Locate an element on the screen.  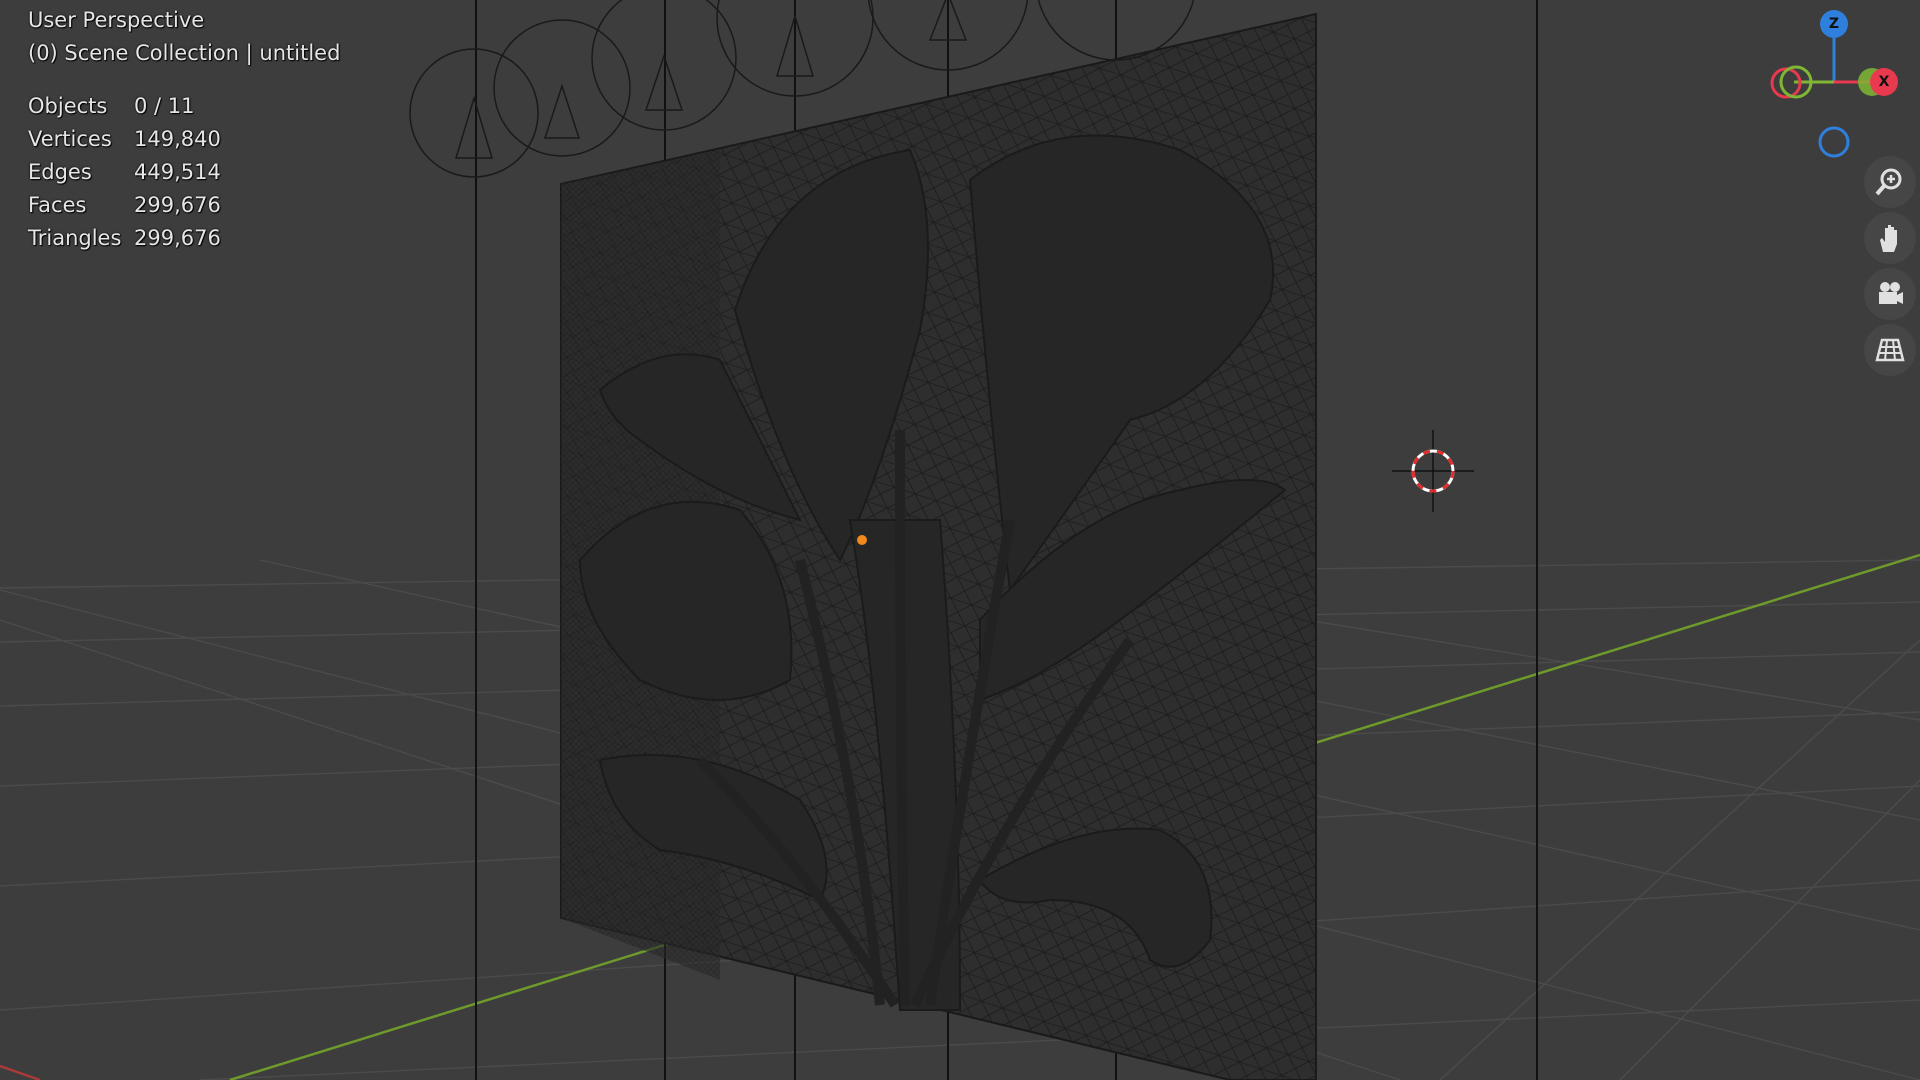
stat-row-edges: Edges 449,514 is located at coordinates (124, 172).